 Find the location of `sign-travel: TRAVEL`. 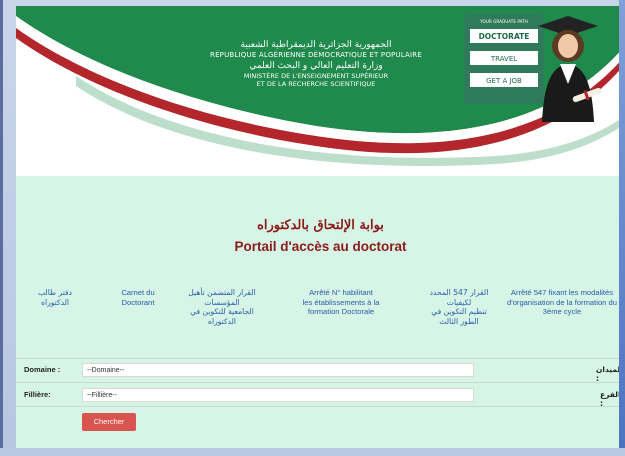

sign-travel: TRAVEL is located at coordinates (503, 59).